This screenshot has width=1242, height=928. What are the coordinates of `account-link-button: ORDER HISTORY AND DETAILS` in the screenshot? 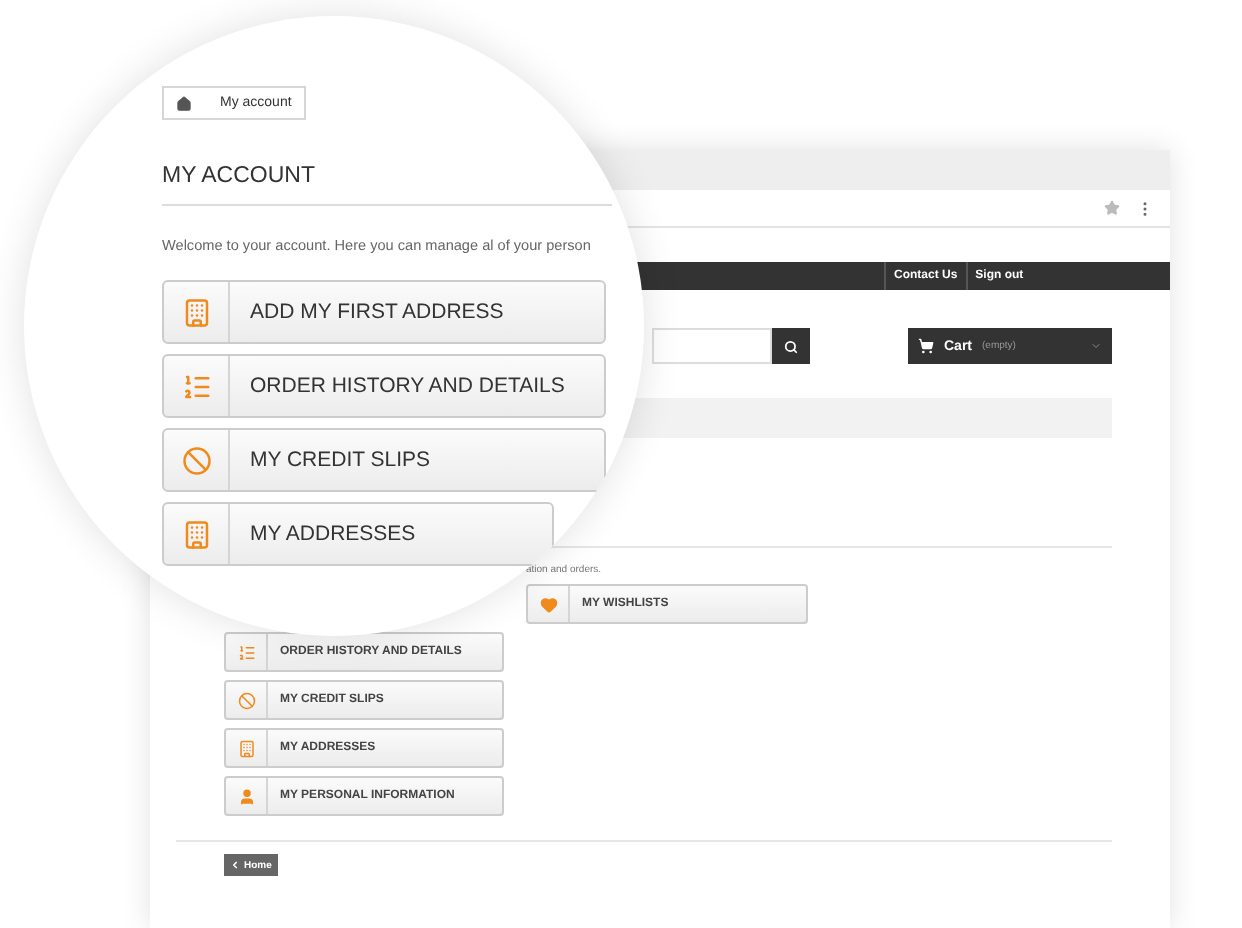 It's located at (384, 386).